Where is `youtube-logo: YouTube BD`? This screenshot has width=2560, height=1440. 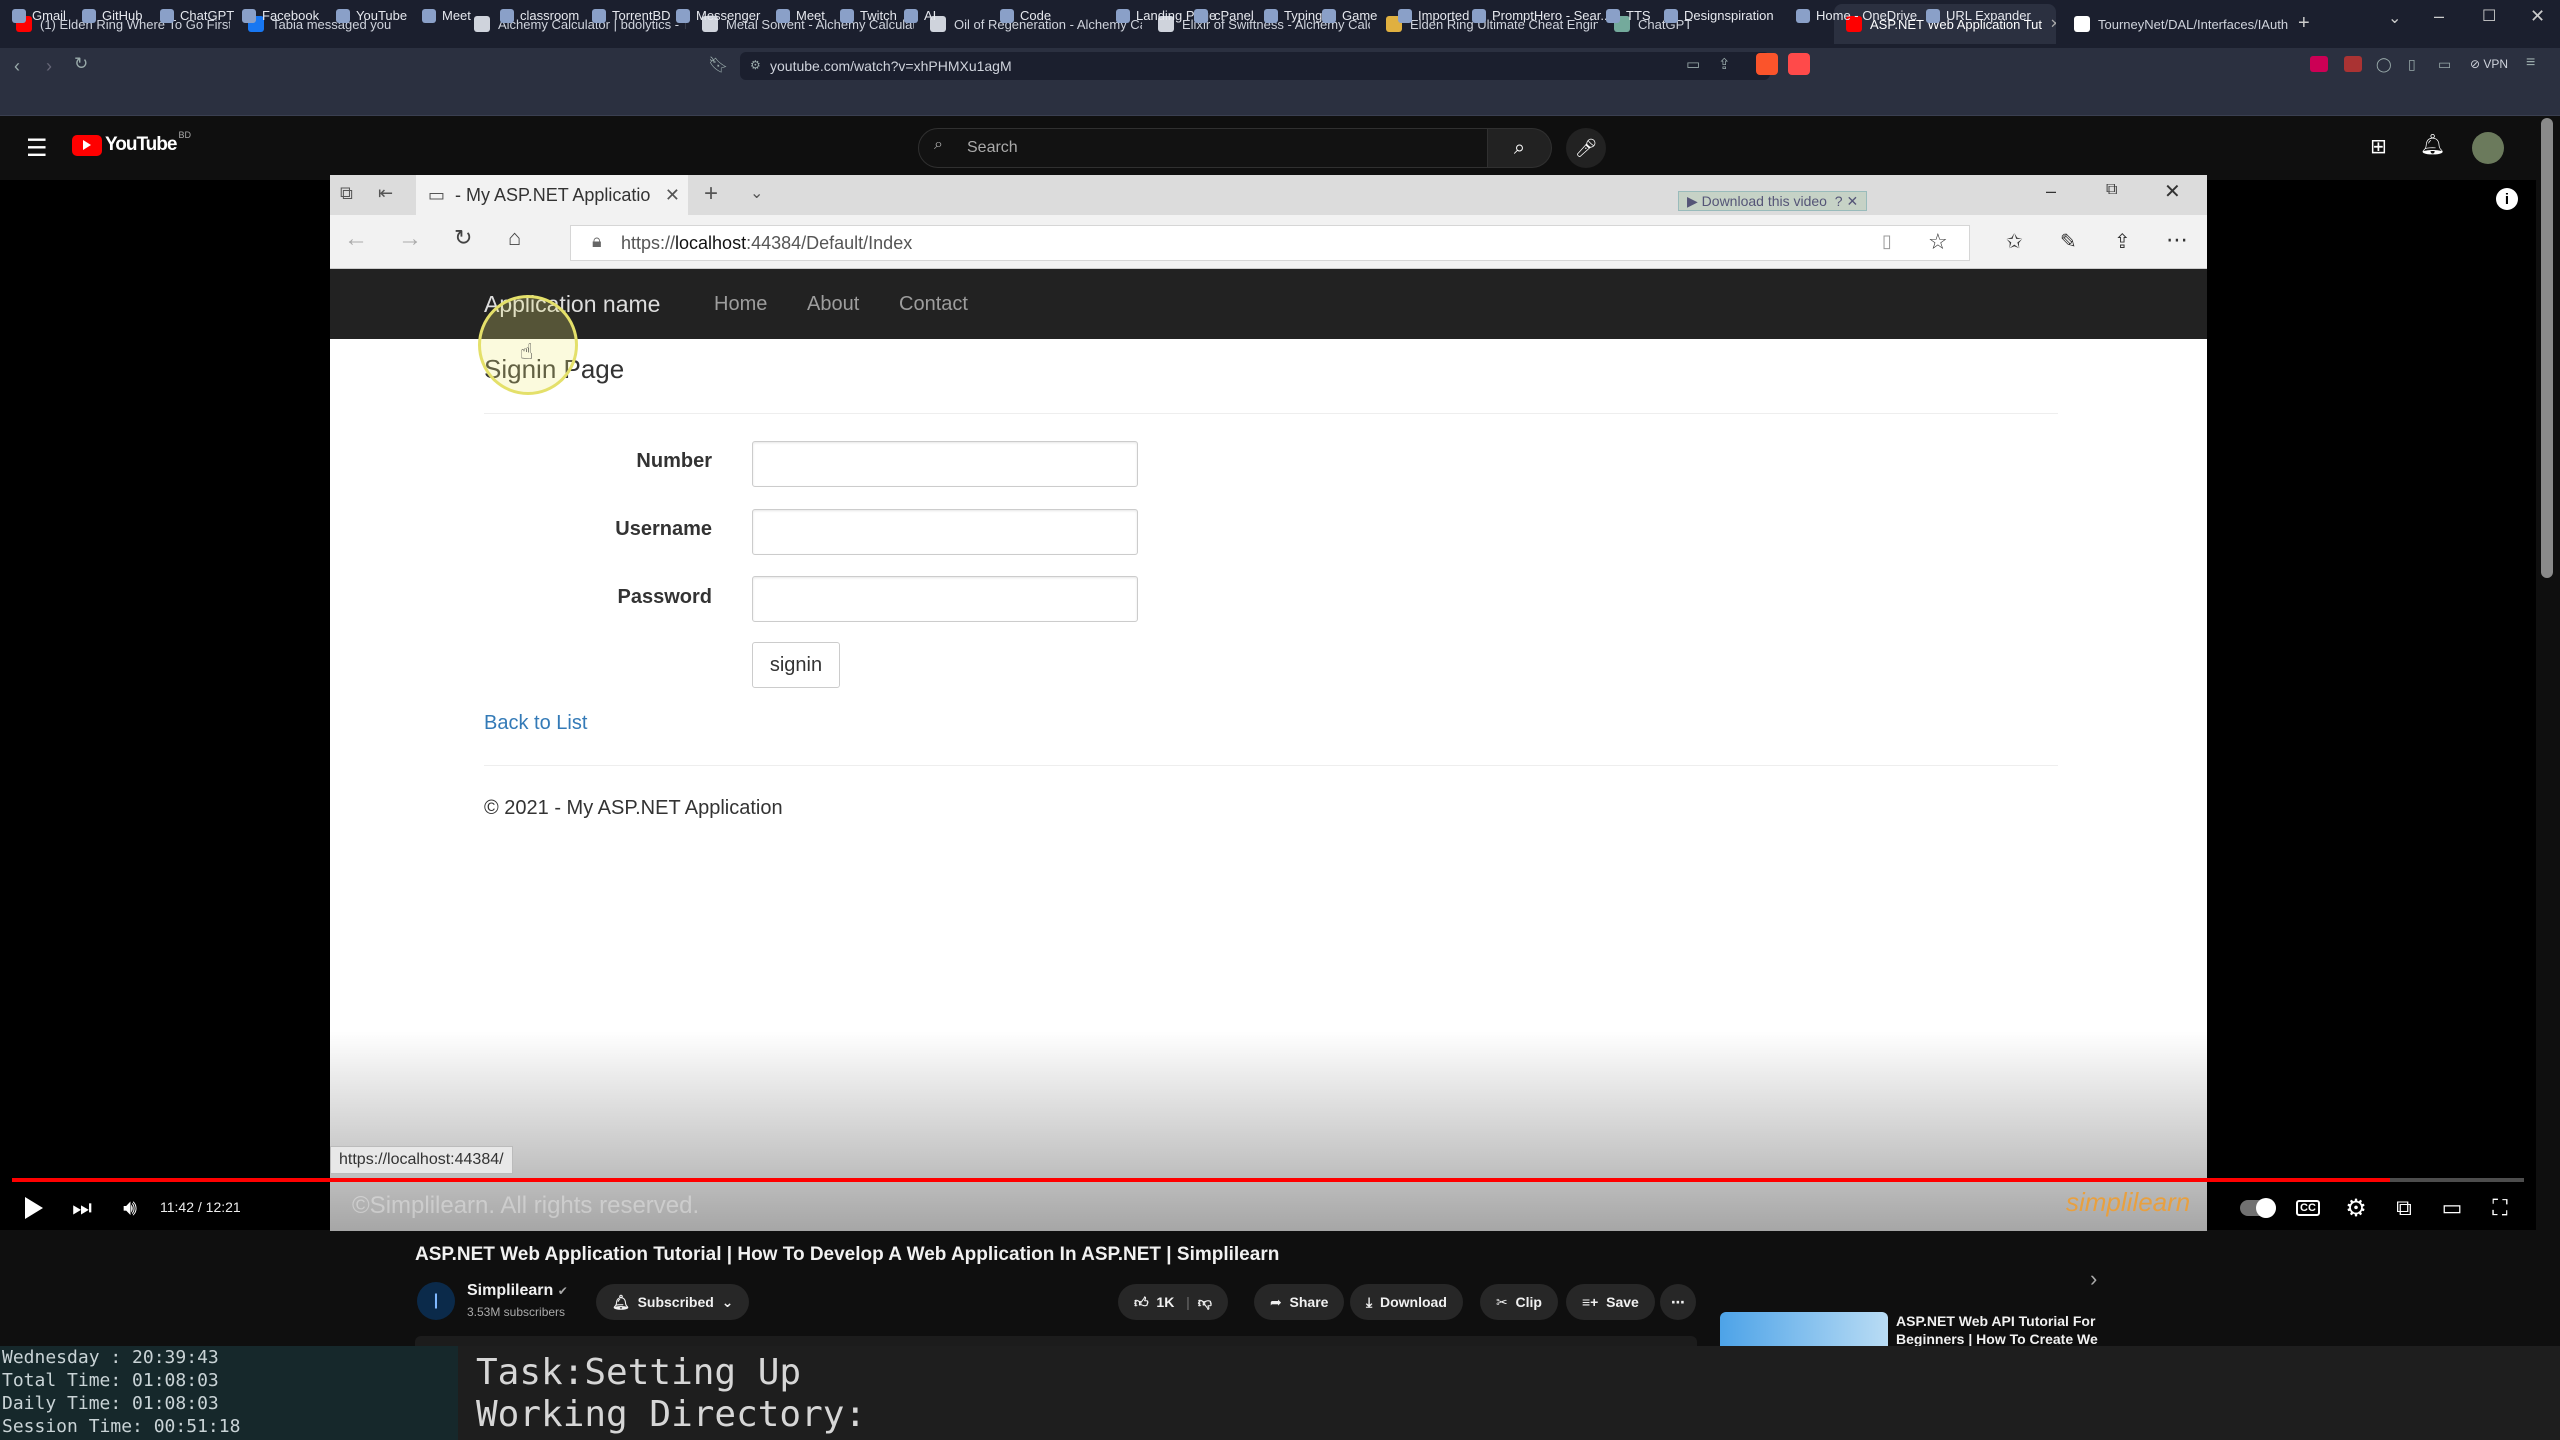
youtube-logo: YouTube BD is located at coordinates (131, 143).